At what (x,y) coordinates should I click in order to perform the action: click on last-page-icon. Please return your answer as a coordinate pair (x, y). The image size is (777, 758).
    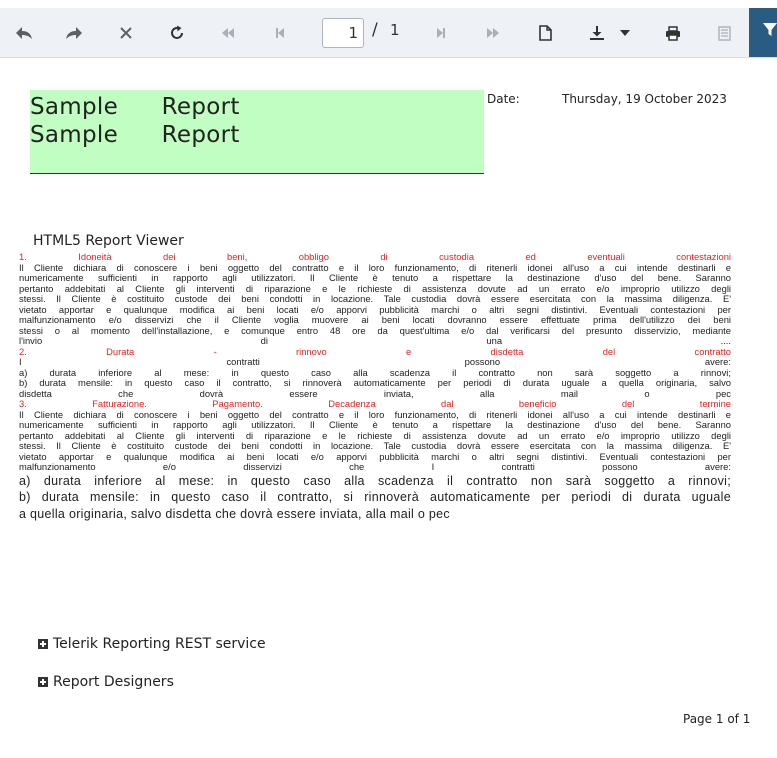
    Looking at the image, I should click on (493, 33).